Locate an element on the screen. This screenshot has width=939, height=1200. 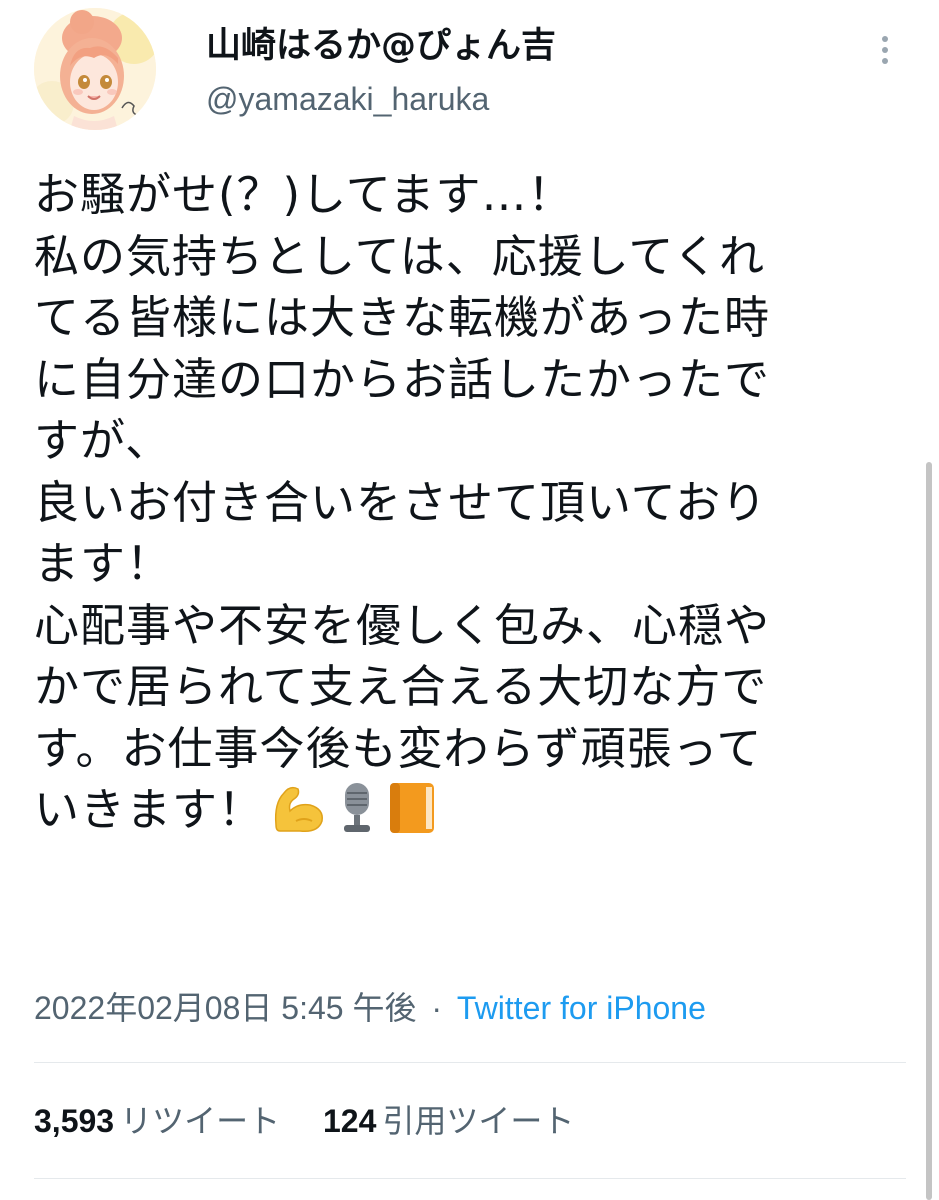
tweet-text-line: す。お仕事今後も変わらず頑張って is located at coordinates (398, 748).